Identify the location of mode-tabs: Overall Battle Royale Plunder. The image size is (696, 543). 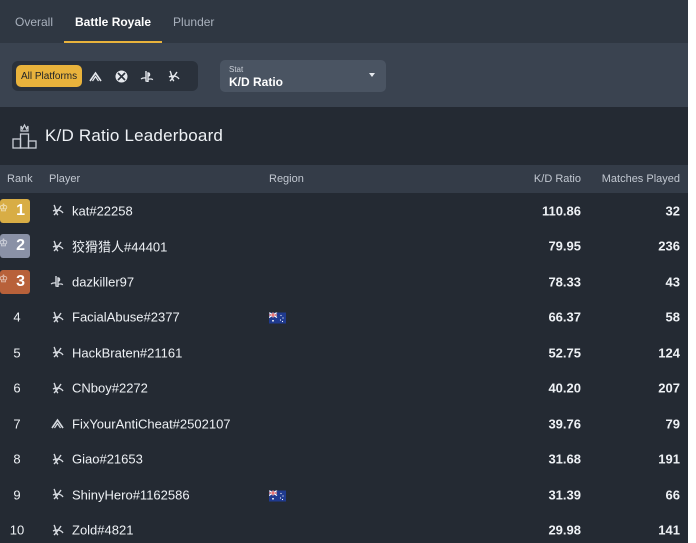
(344, 21).